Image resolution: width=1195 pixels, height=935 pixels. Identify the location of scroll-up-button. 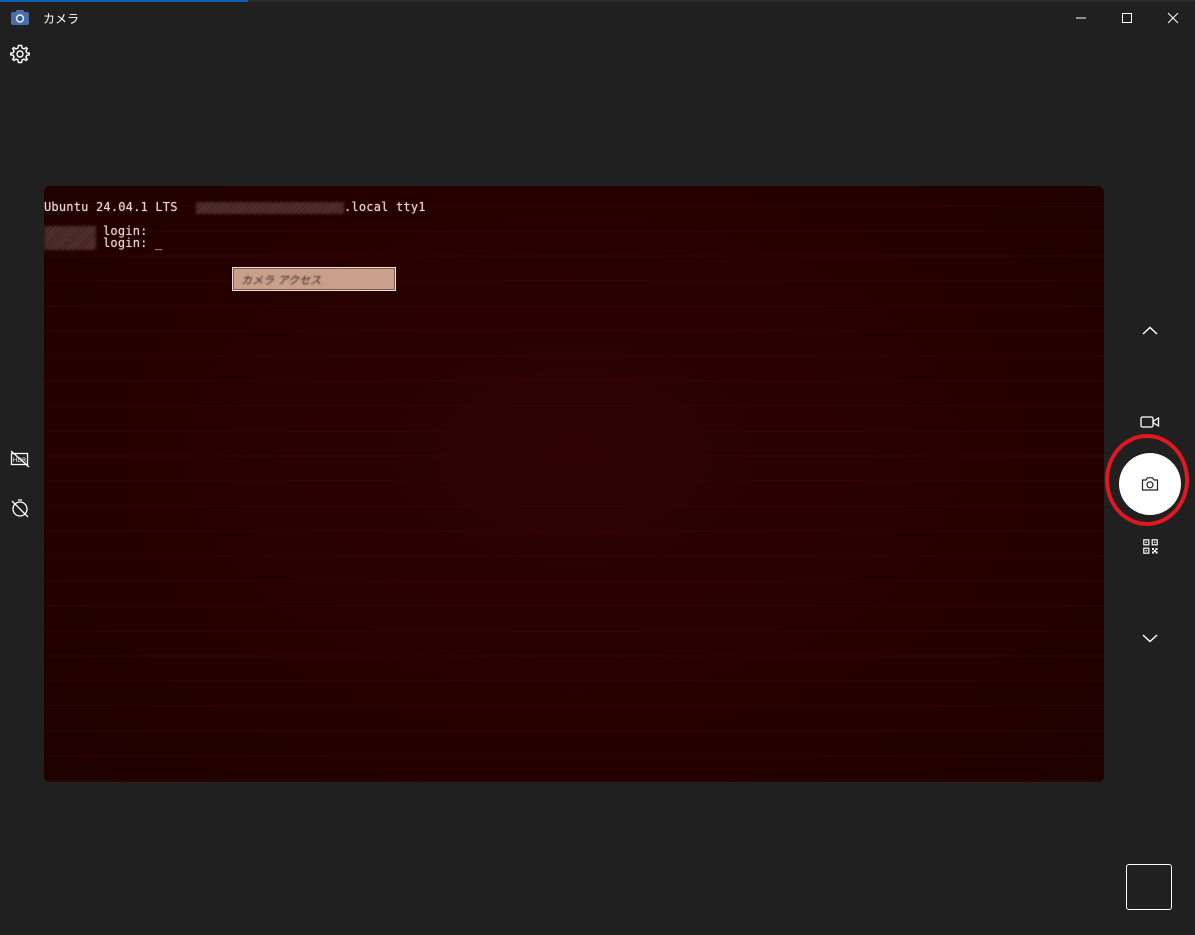
(1150, 331).